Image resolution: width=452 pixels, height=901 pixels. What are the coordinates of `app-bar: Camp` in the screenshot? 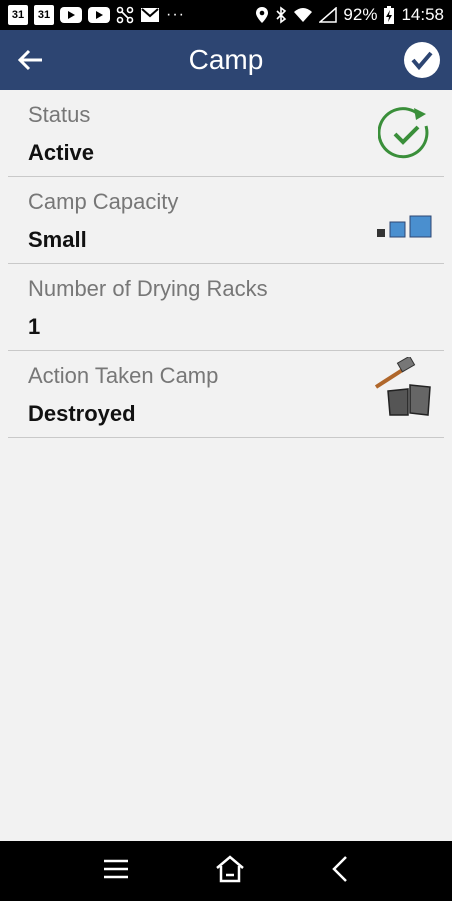 It's located at (226, 60).